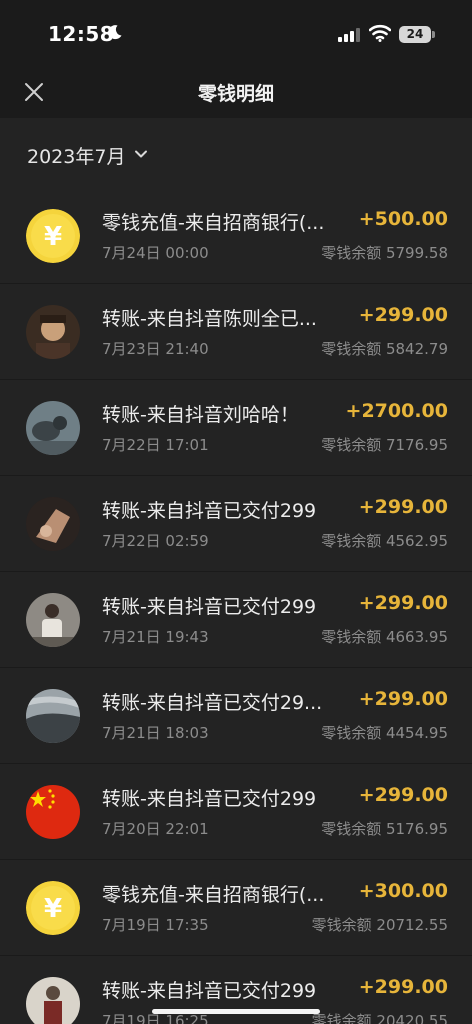 This screenshot has height=1024, width=472. What do you see at coordinates (403, 891) in the screenshot?
I see `transaction-amount: +300.00` at bounding box center [403, 891].